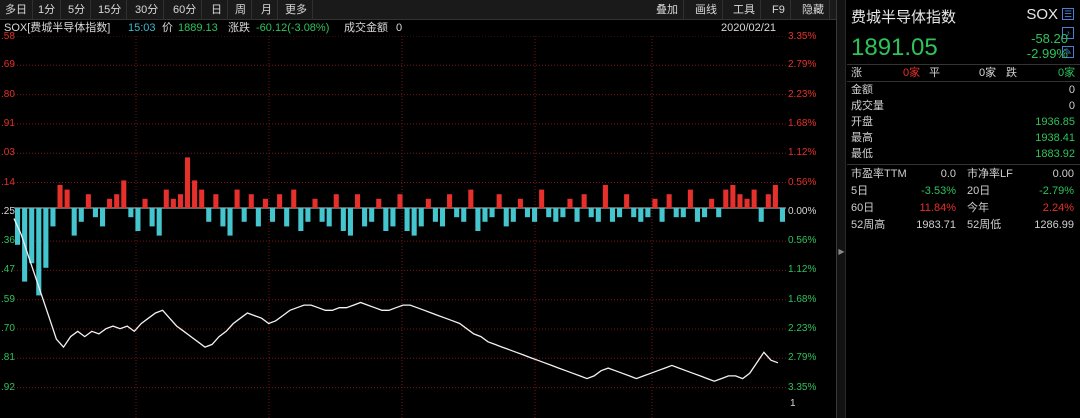 The width and height of the screenshot is (1080, 418). I want to click on stat-value: -3.53%, so click(938, 191).